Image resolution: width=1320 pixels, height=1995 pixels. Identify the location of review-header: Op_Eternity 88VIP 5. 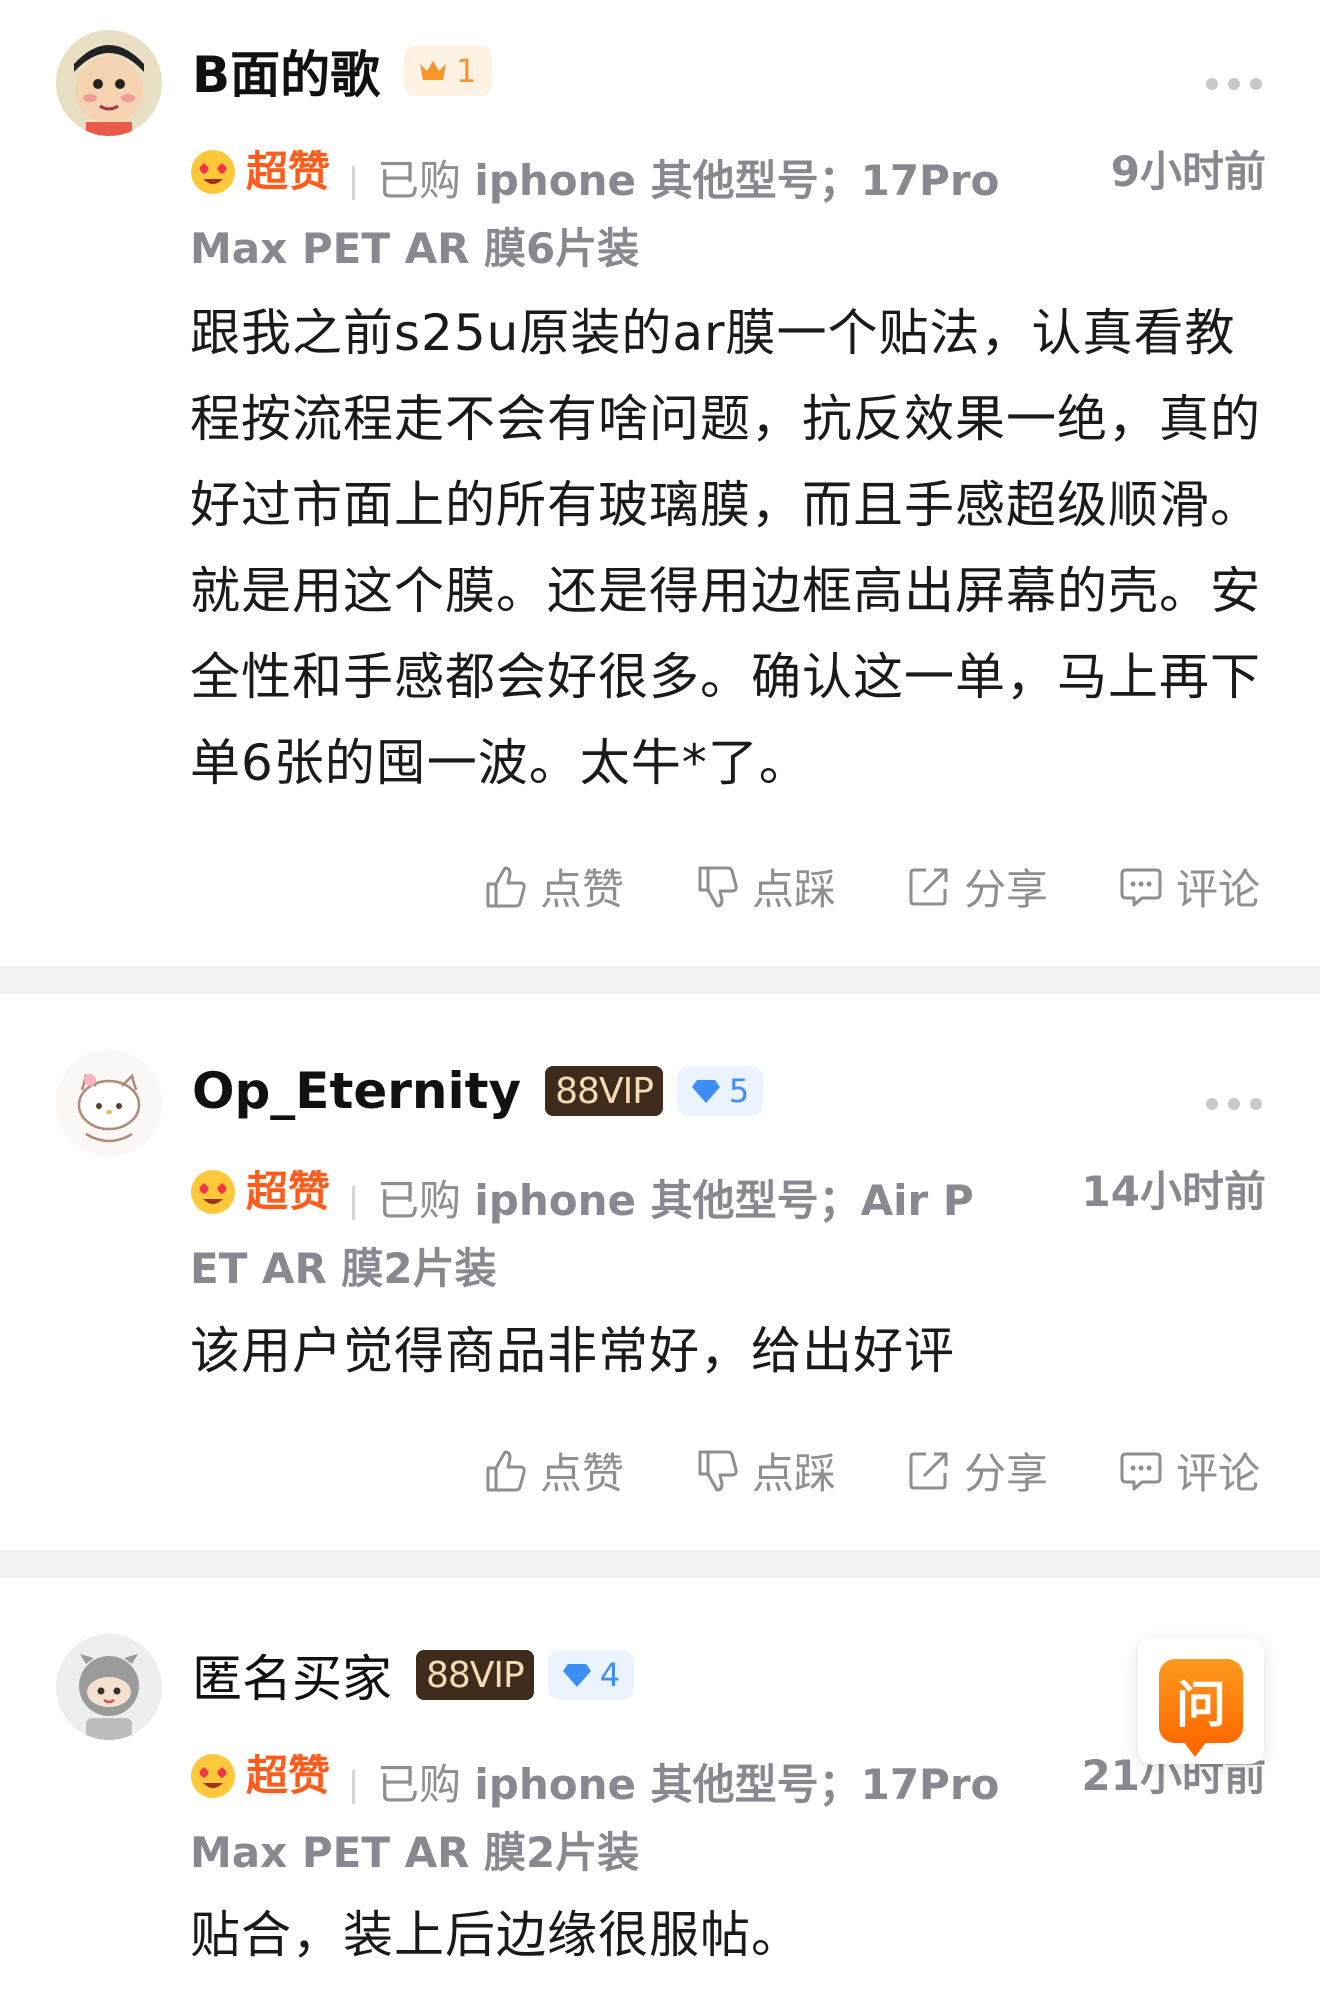
(478, 1091).